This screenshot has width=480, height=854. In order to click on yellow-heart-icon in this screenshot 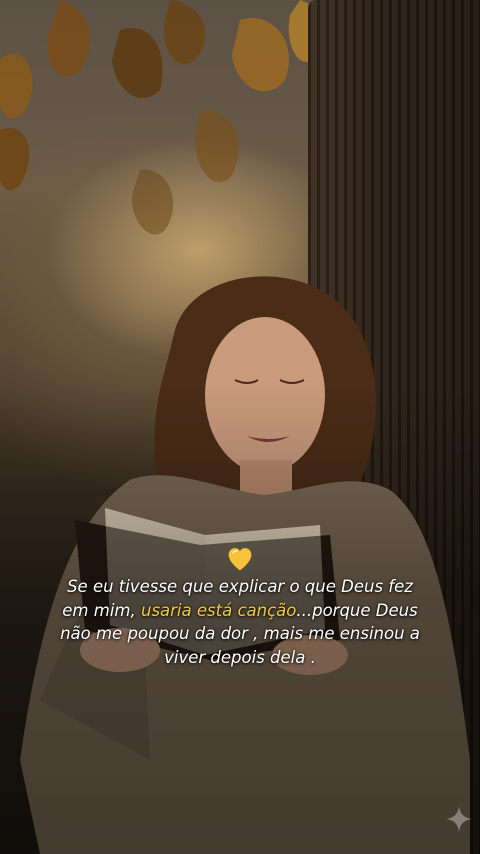, I will do `click(240, 559)`.